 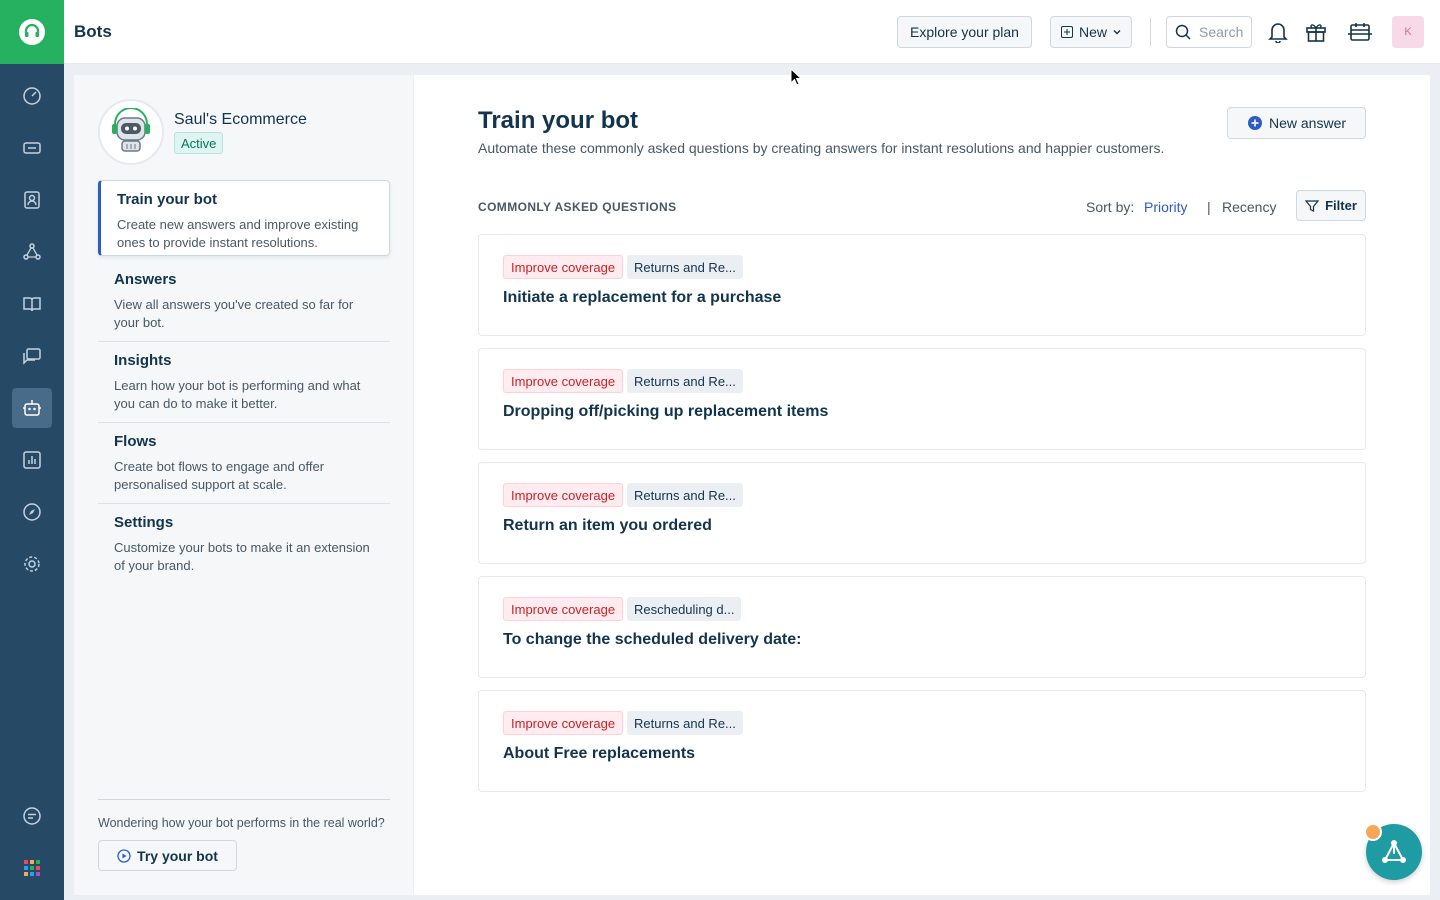 I want to click on notifications-button, so click(x=1278, y=32).